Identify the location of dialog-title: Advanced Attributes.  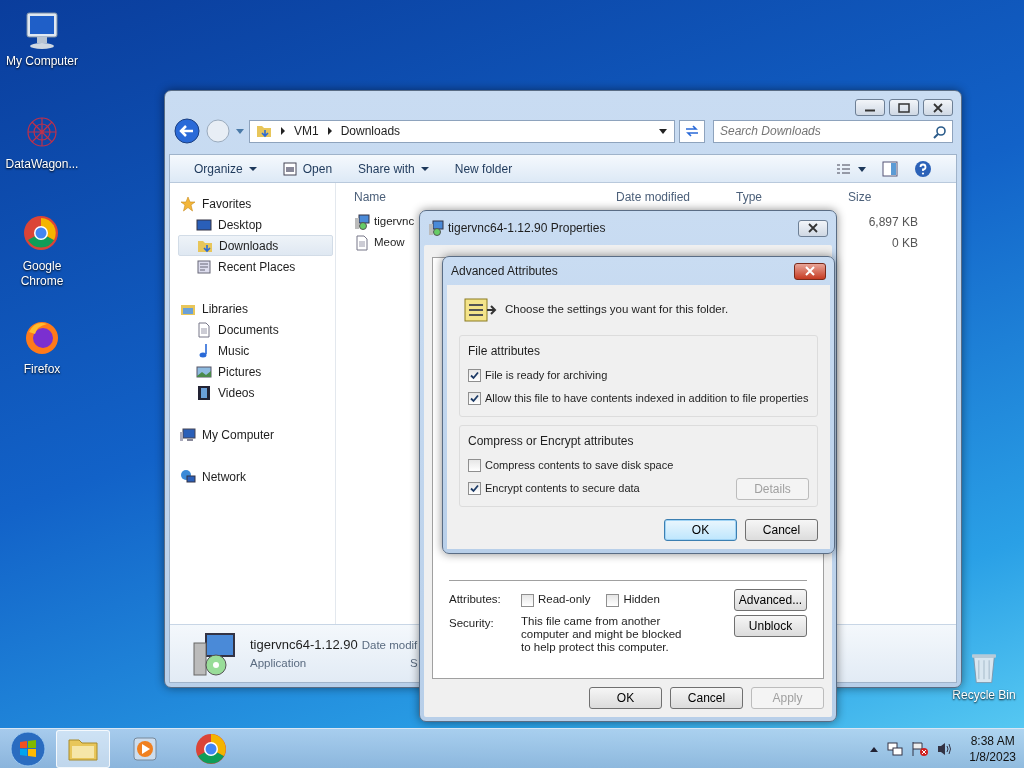
(505, 271).